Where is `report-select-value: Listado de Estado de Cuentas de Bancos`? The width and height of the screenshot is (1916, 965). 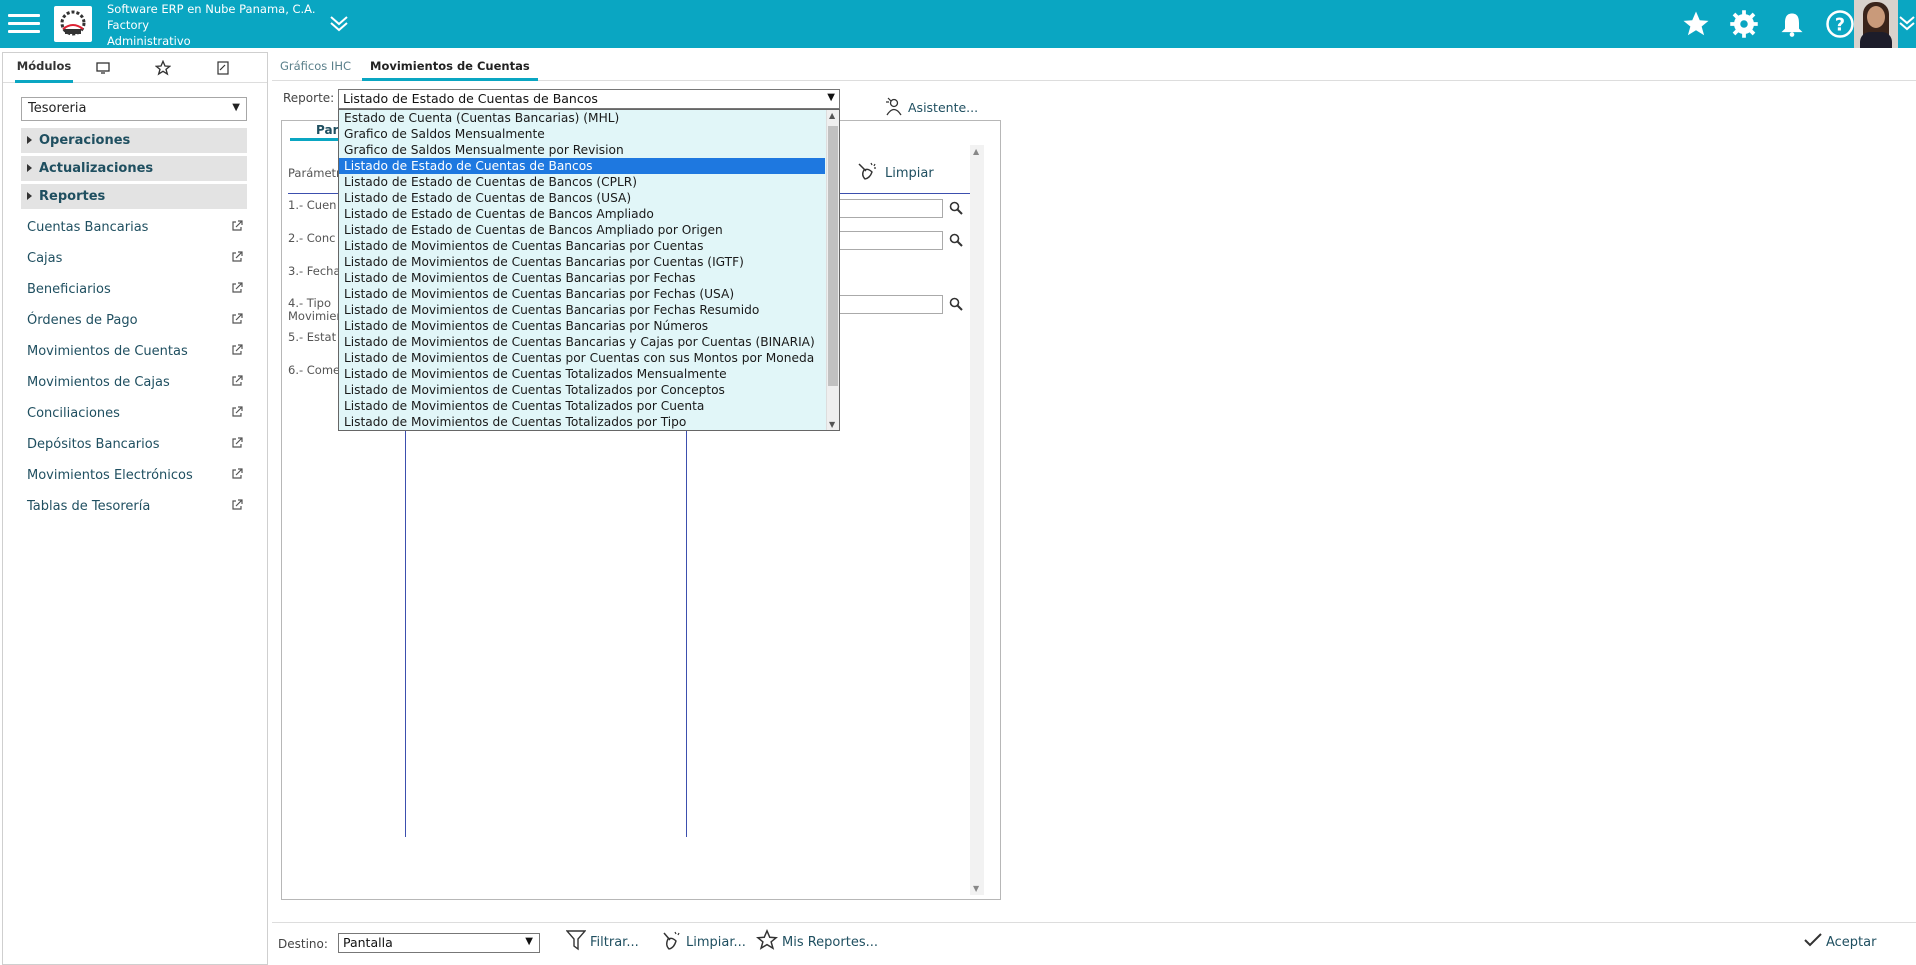
report-select-value: Listado de Estado de Cuentas de Bancos is located at coordinates (470, 98).